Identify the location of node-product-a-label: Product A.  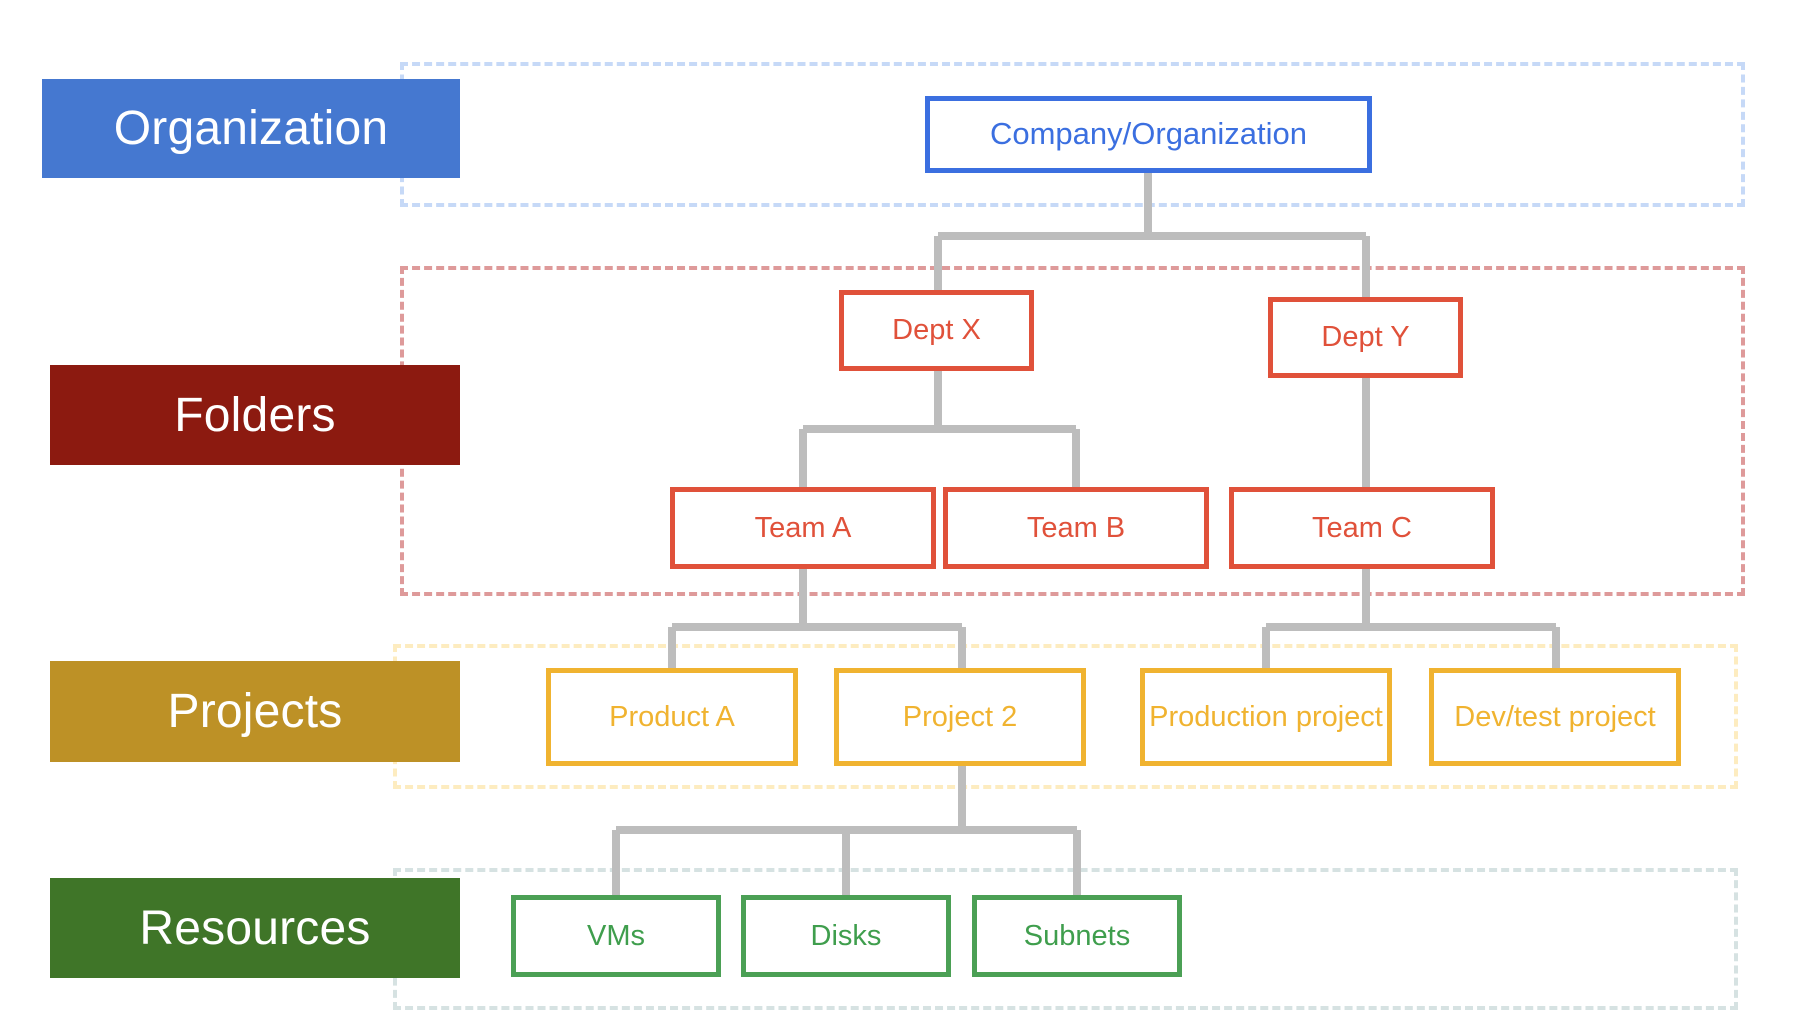
(672, 716).